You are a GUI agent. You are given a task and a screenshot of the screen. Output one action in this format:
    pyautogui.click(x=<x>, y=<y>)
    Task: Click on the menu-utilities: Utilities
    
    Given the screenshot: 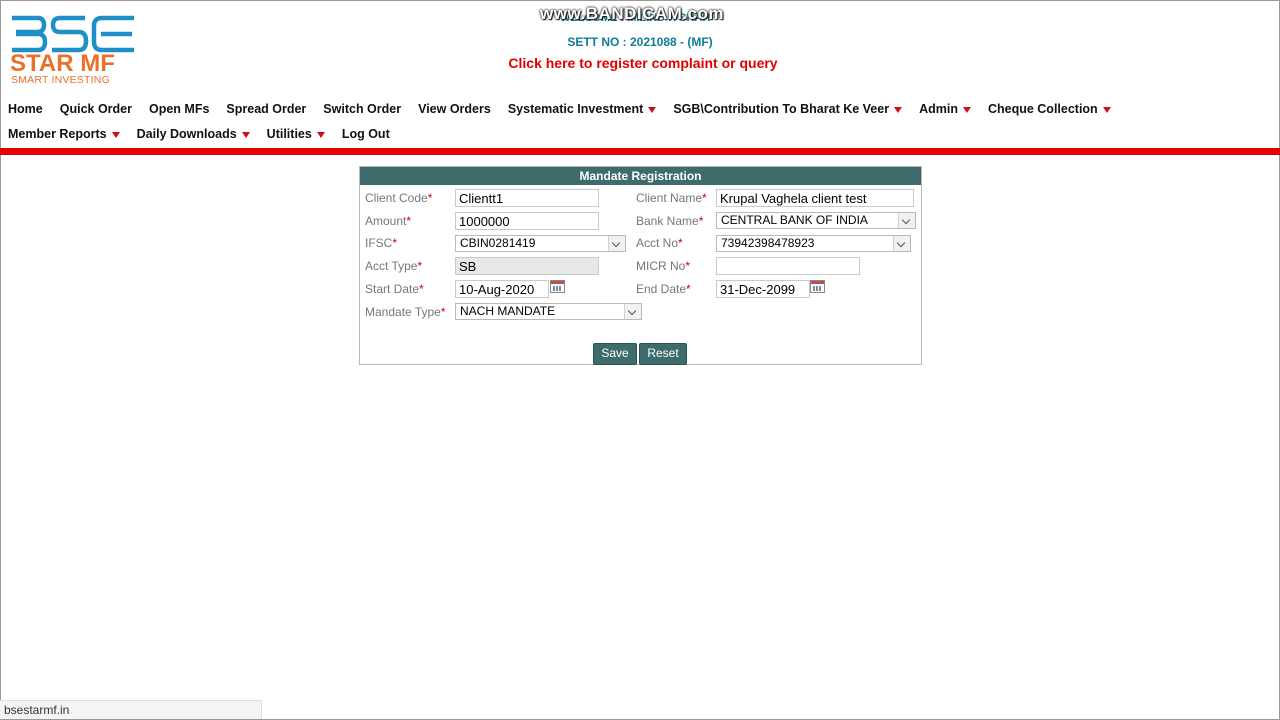 What is the action you would take?
    pyautogui.click(x=296, y=134)
    